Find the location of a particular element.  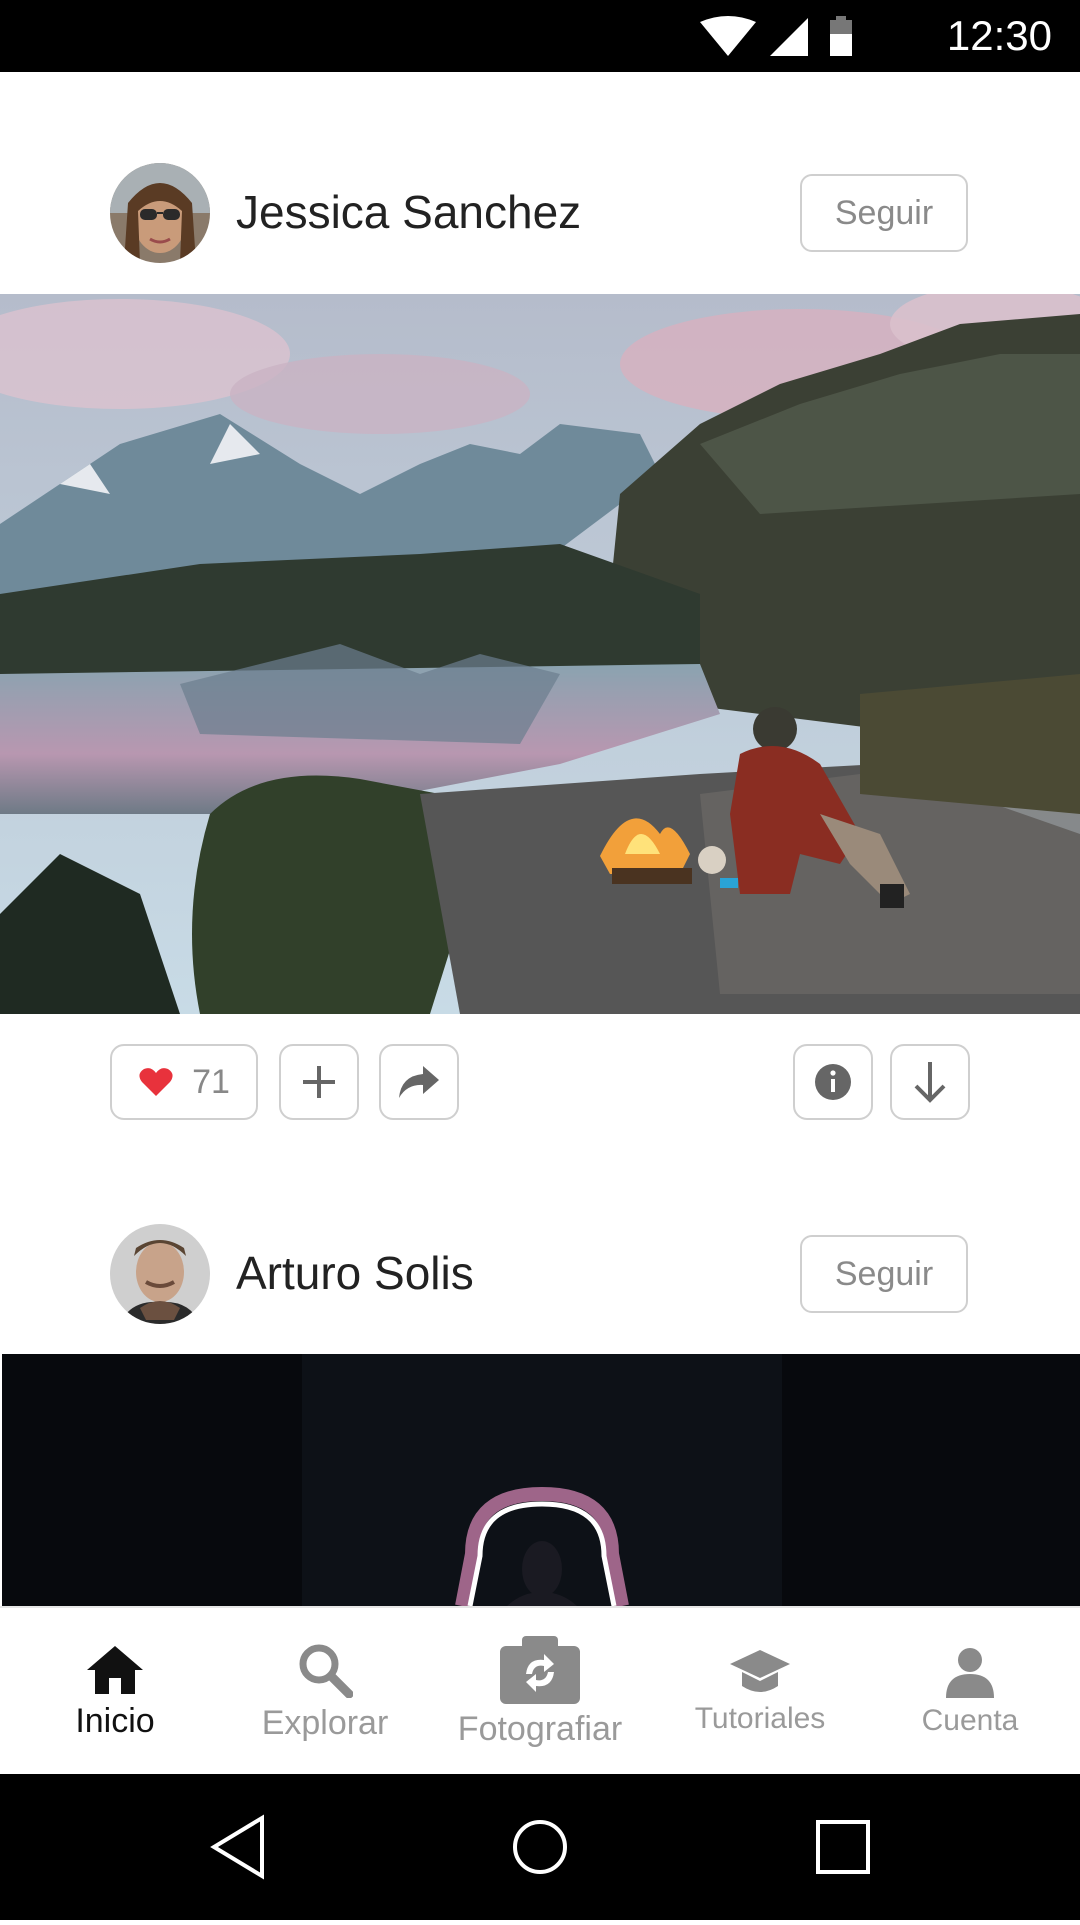

download-button is located at coordinates (930, 1082).